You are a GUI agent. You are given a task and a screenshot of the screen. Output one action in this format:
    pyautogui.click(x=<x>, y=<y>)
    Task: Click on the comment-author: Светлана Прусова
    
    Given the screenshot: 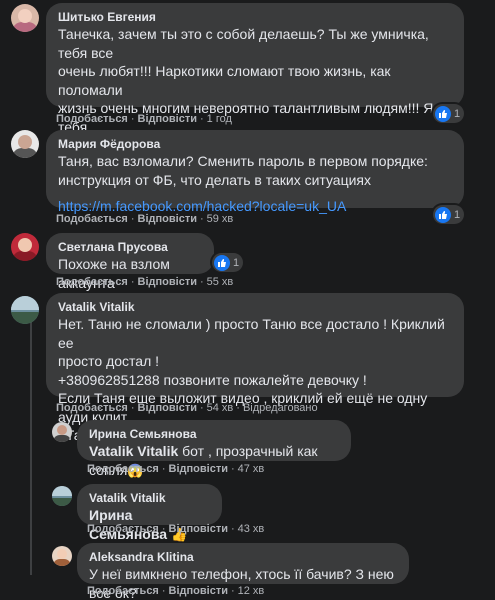 What is the action you would take?
    pyautogui.click(x=130, y=247)
    